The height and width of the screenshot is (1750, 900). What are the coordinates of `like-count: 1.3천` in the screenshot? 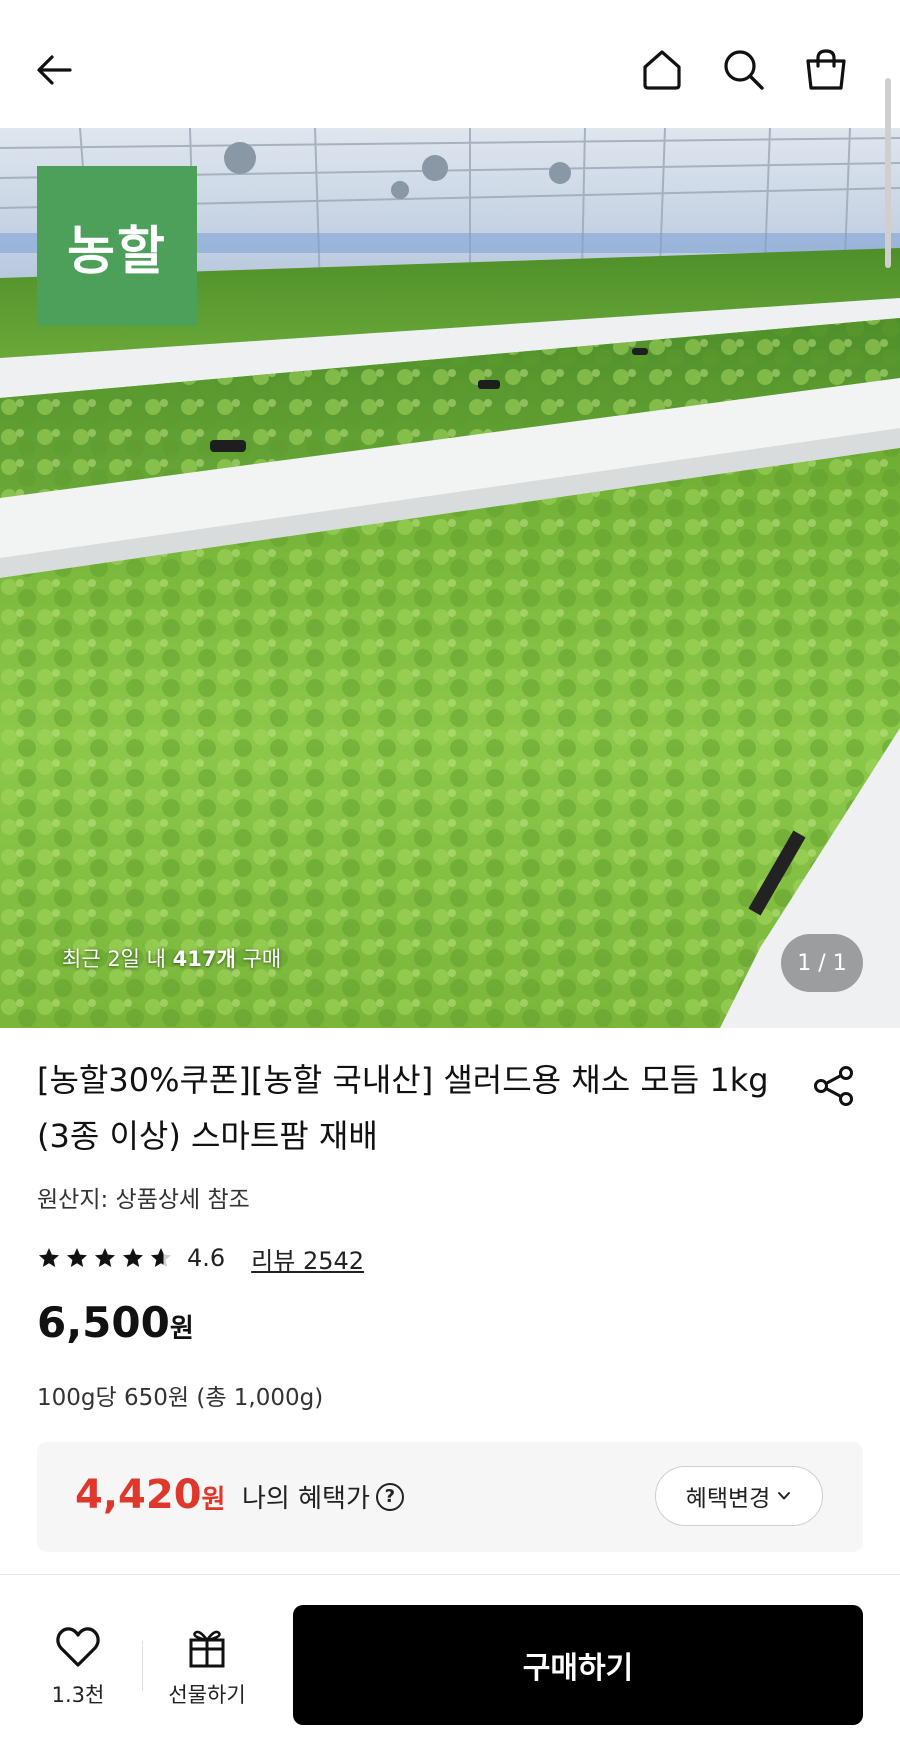 It's located at (78, 1695).